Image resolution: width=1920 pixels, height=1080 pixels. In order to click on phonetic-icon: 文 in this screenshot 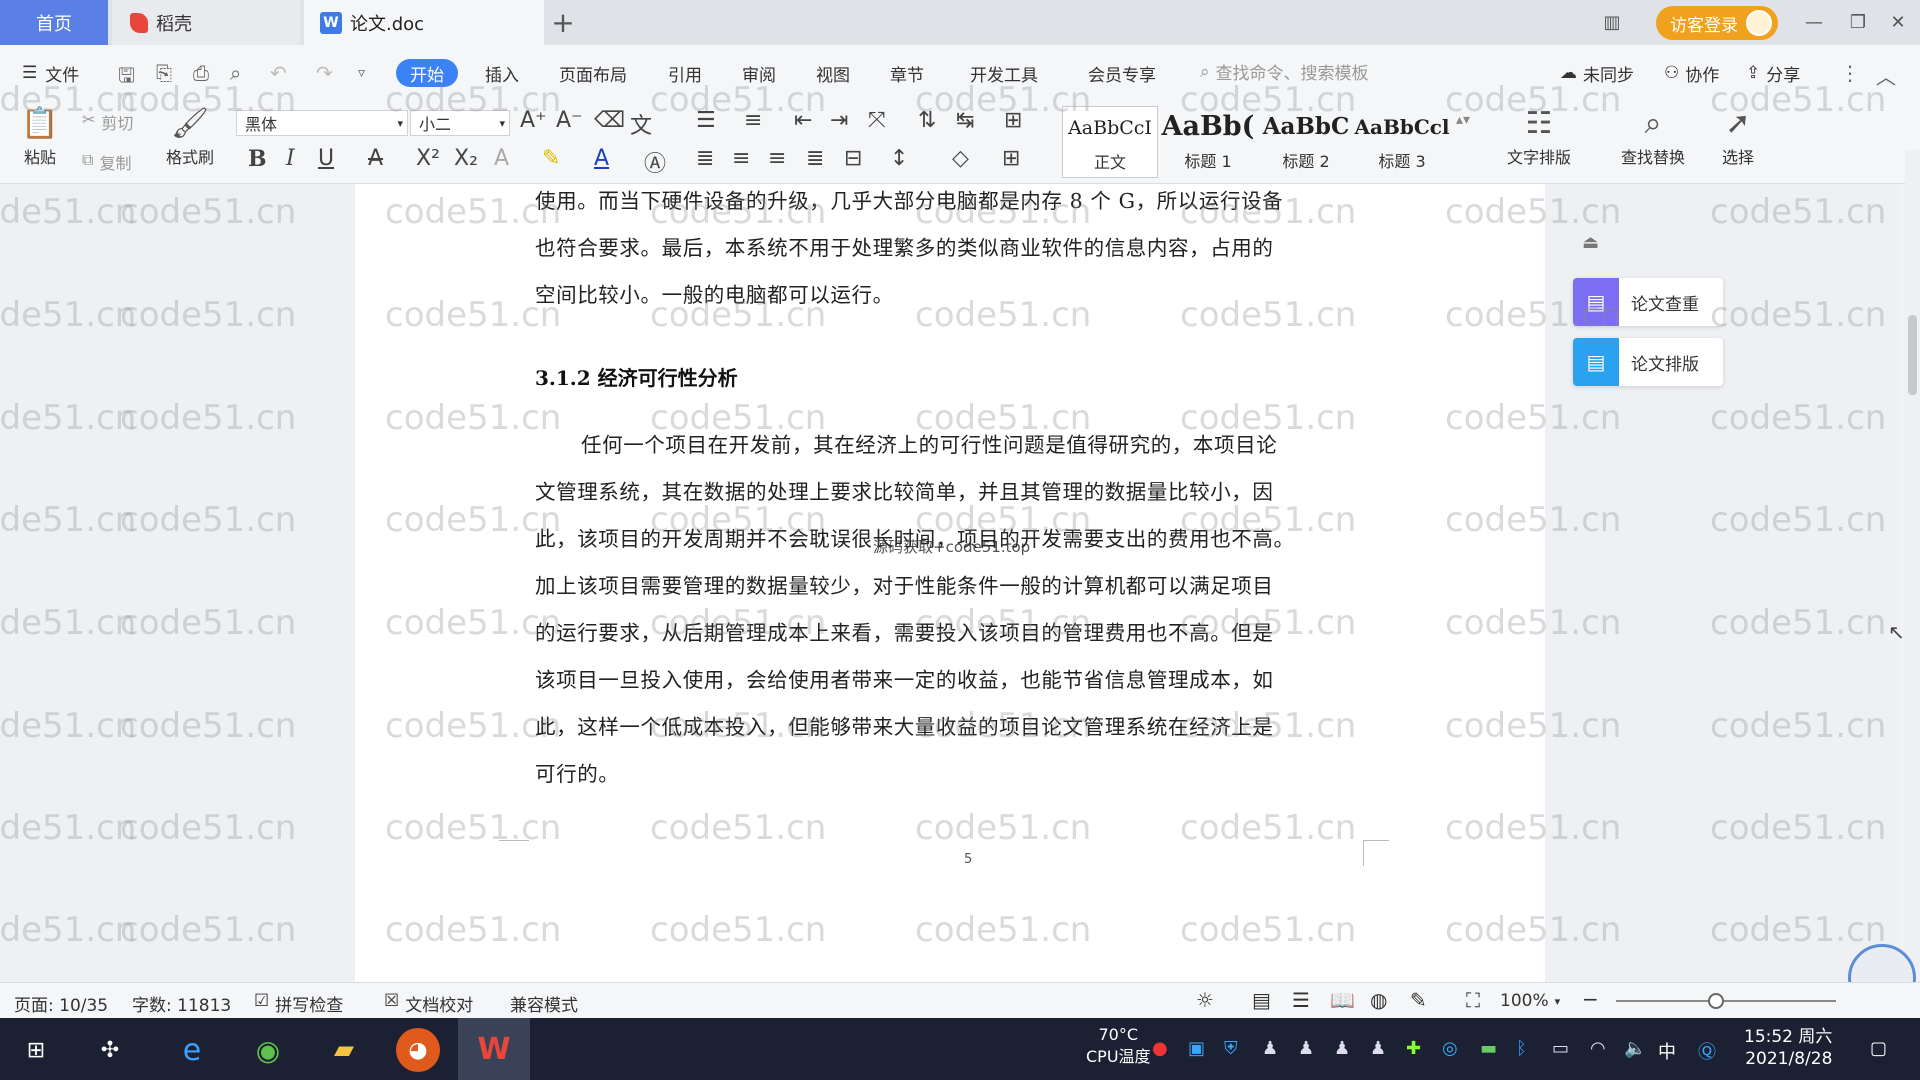, I will do `click(641, 124)`.